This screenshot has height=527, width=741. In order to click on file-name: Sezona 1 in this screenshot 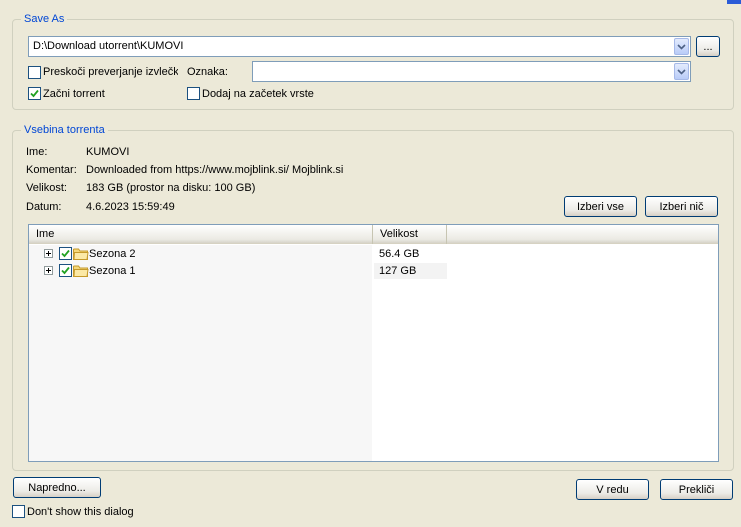, I will do `click(112, 271)`.